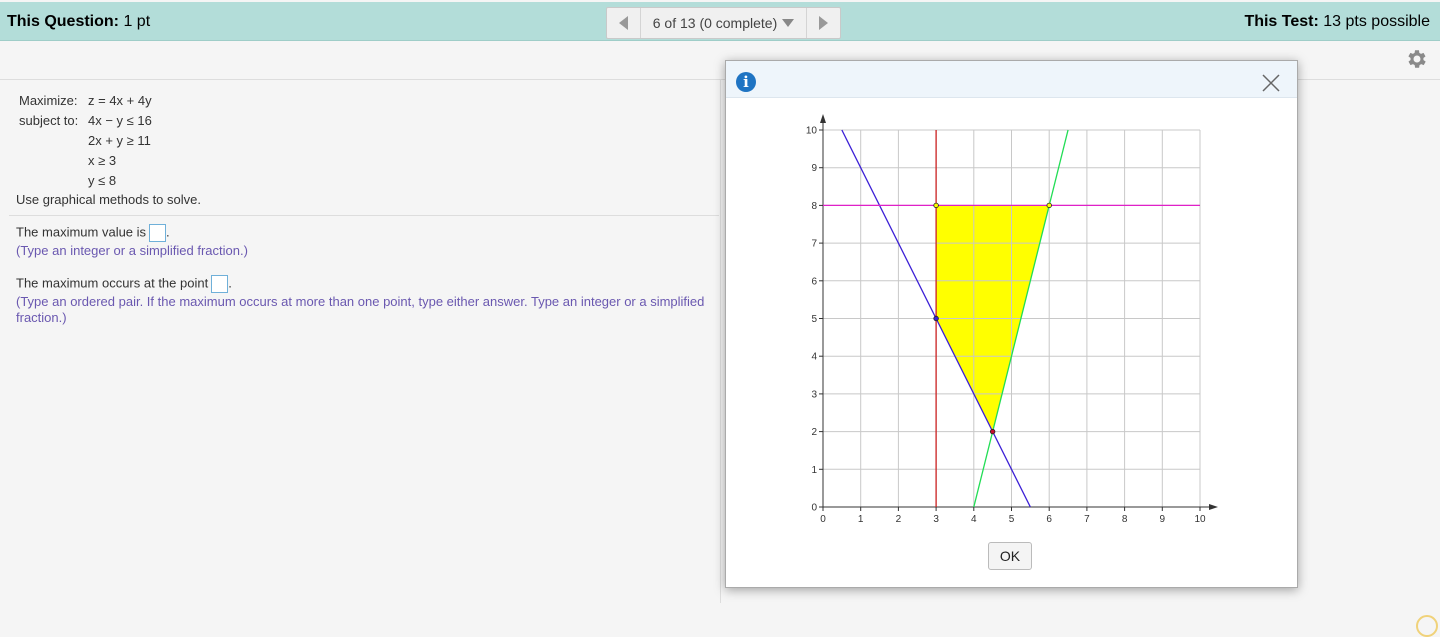  What do you see at coordinates (112, 283) in the screenshot?
I see `max-point-prompt: The maximum occurs at the point` at bounding box center [112, 283].